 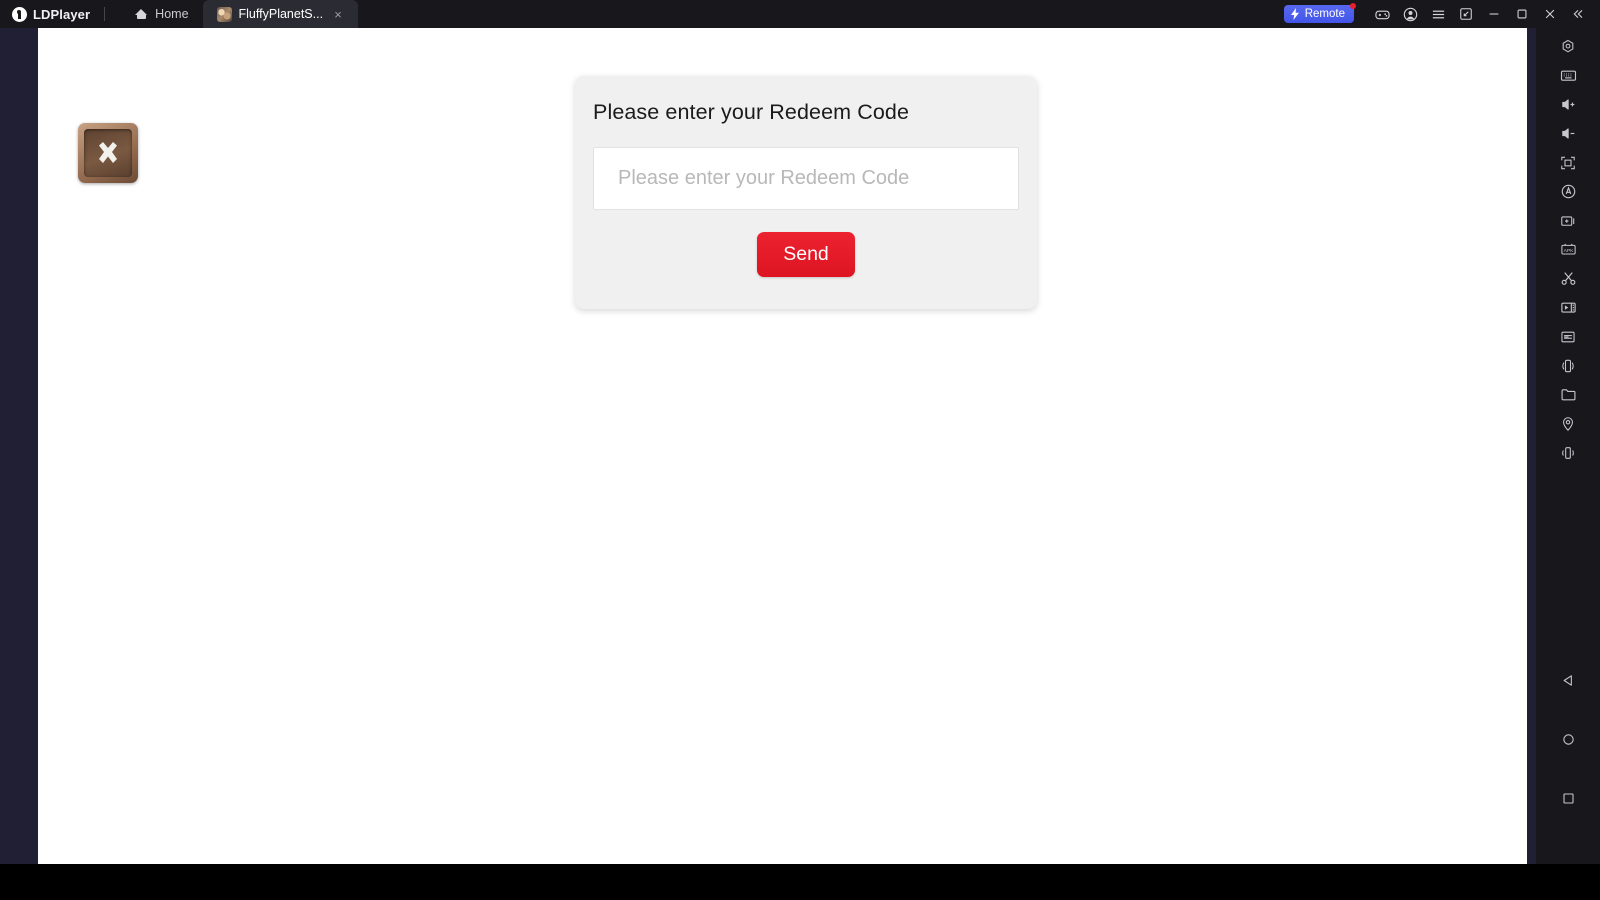 I want to click on multi-window-icon, so click(x=1568, y=336).